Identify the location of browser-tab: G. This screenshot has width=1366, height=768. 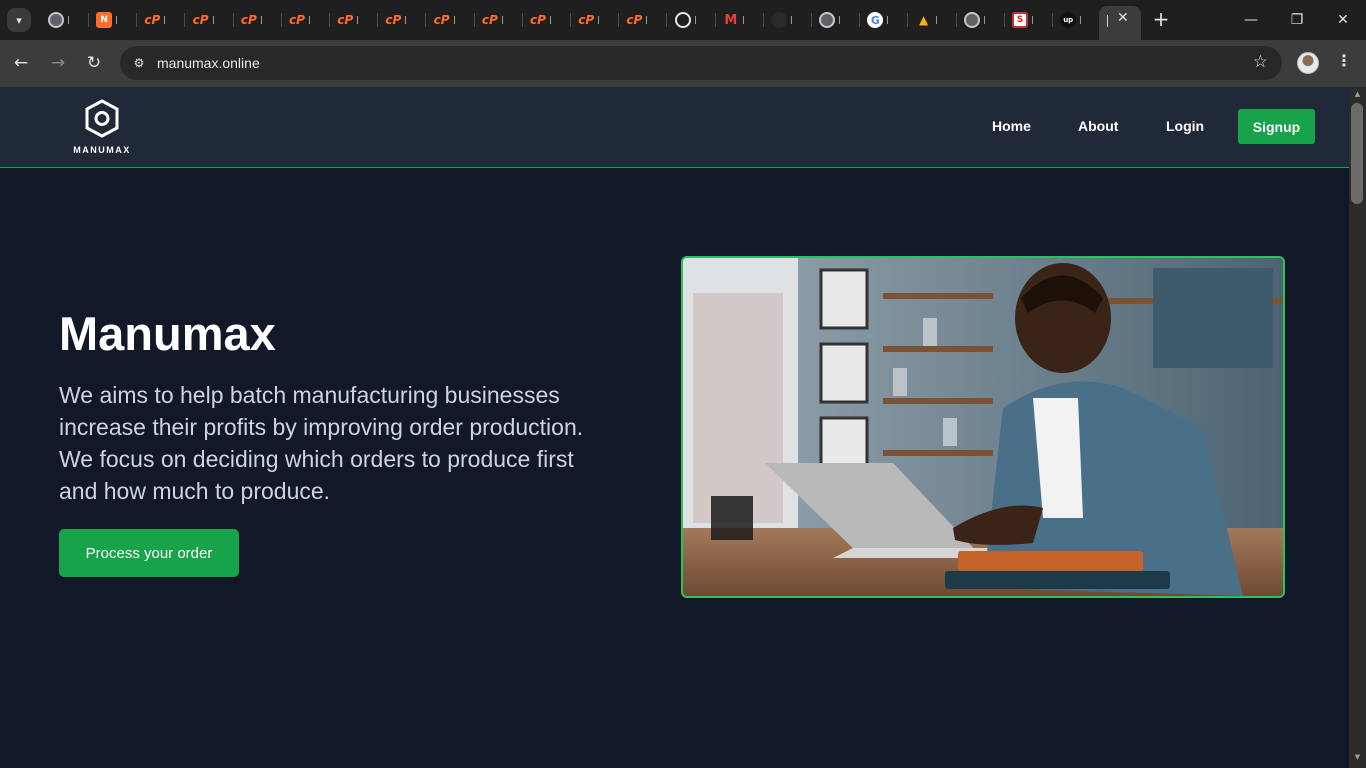
(884, 20).